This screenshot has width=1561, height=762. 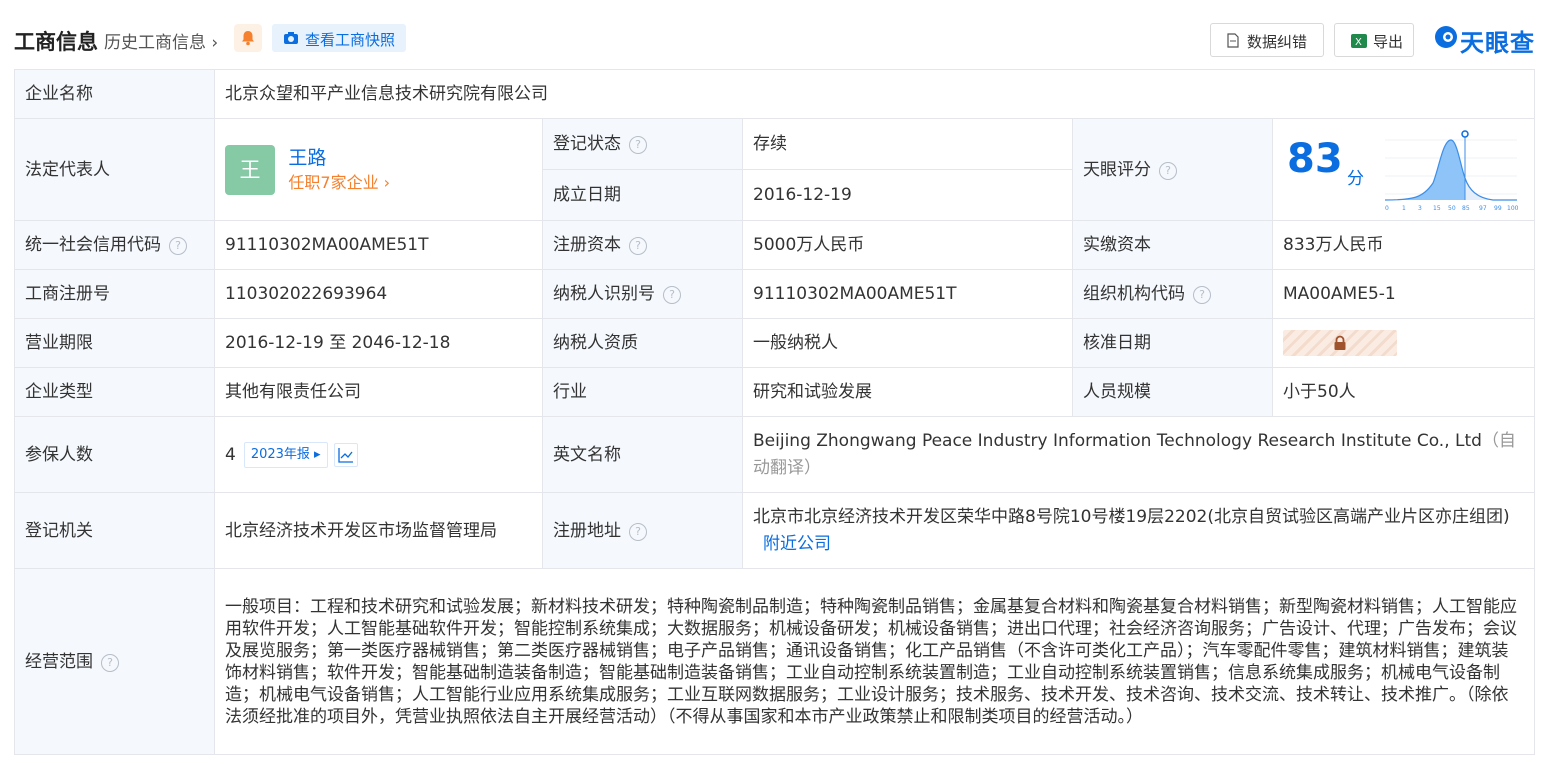 I want to click on axis-tick: 3, so click(x=1420, y=208).